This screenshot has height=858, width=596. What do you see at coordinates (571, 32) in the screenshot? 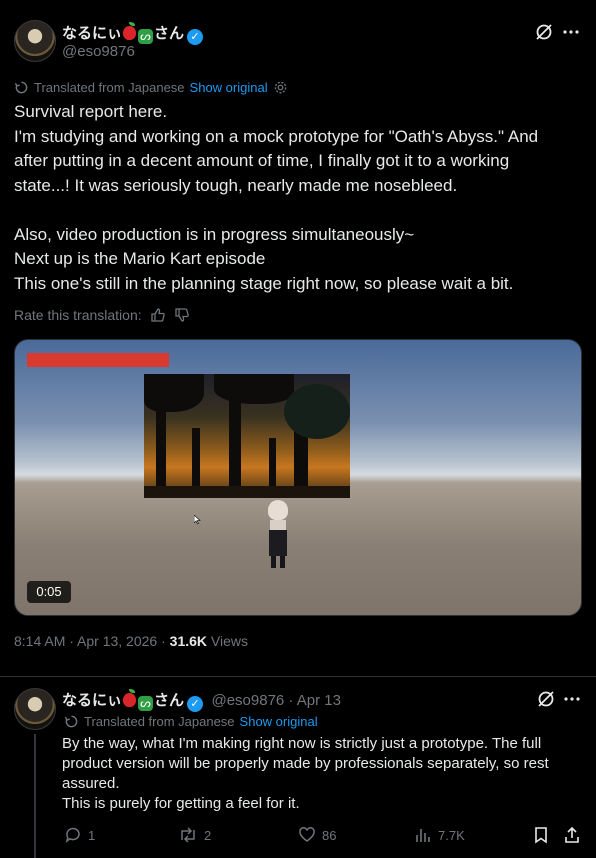
I see `more-icon` at bounding box center [571, 32].